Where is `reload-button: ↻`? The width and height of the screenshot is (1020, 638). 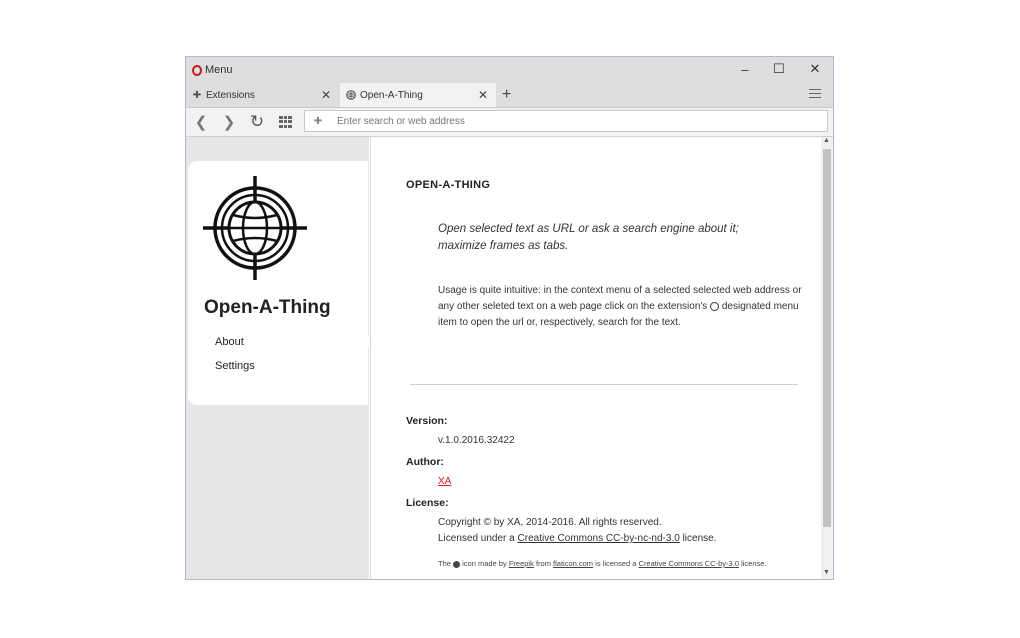
reload-button: ↻ is located at coordinates (257, 121).